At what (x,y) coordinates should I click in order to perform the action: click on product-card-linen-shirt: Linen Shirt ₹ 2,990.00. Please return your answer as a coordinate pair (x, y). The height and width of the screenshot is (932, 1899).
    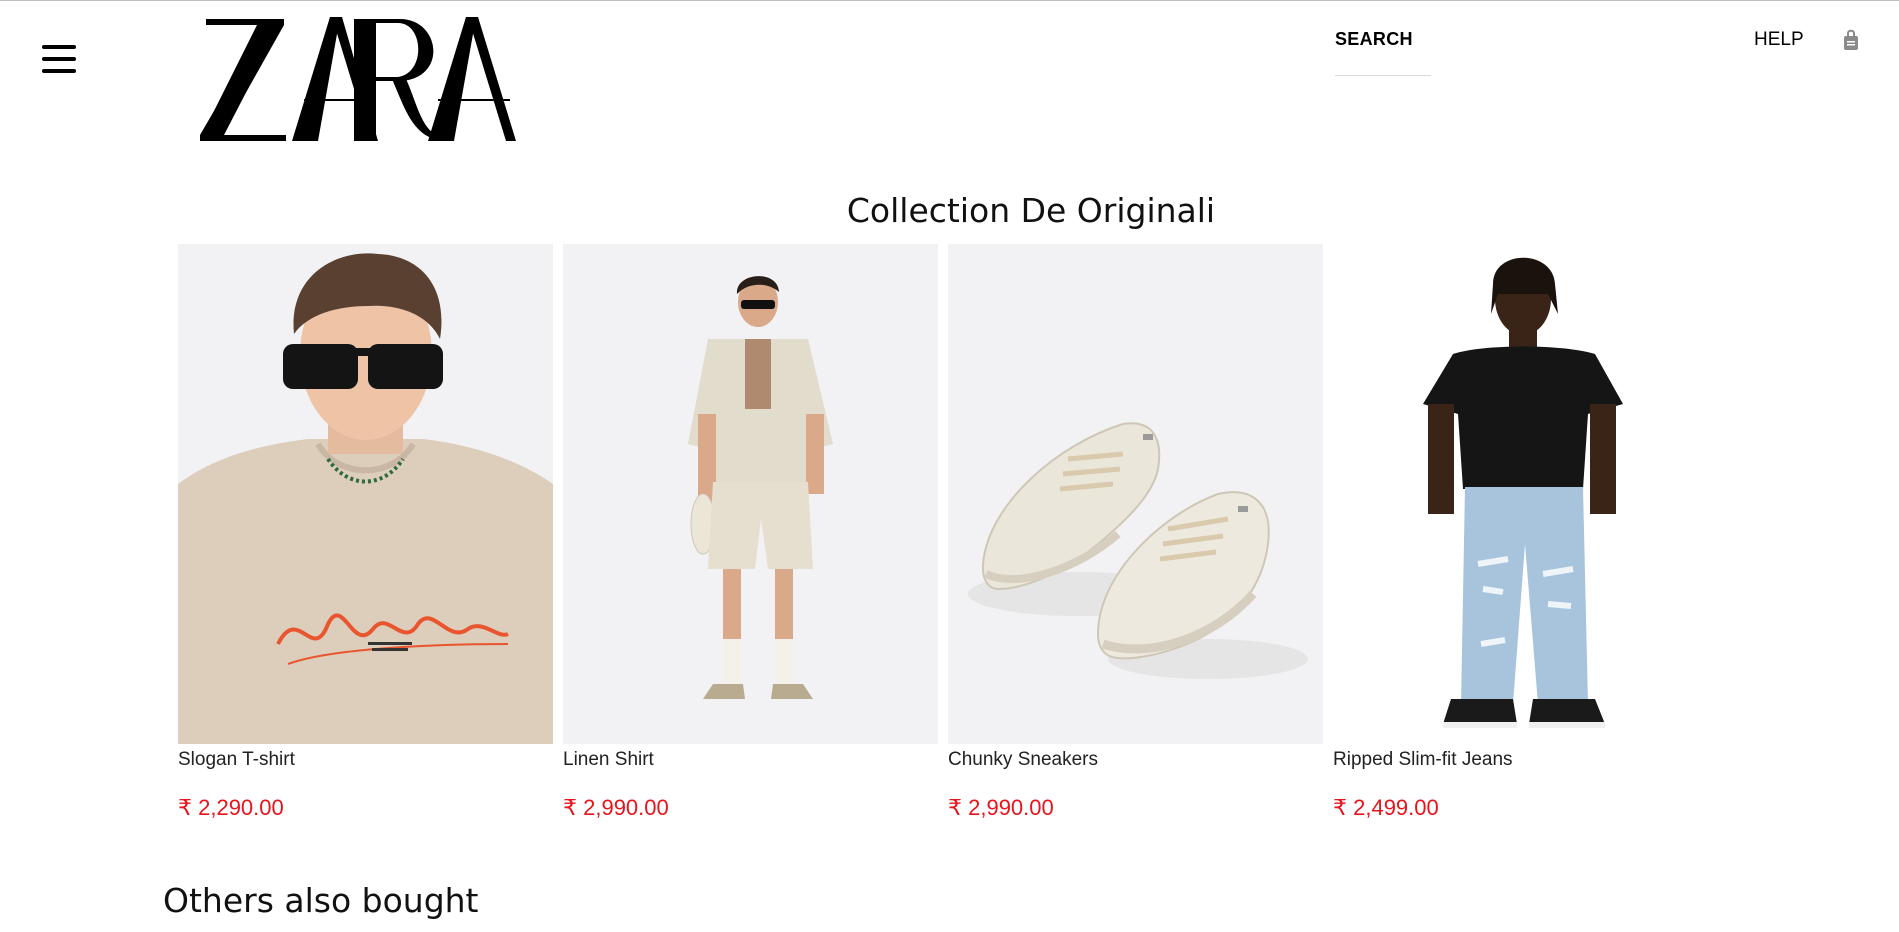
    Looking at the image, I should click on (750, 532).